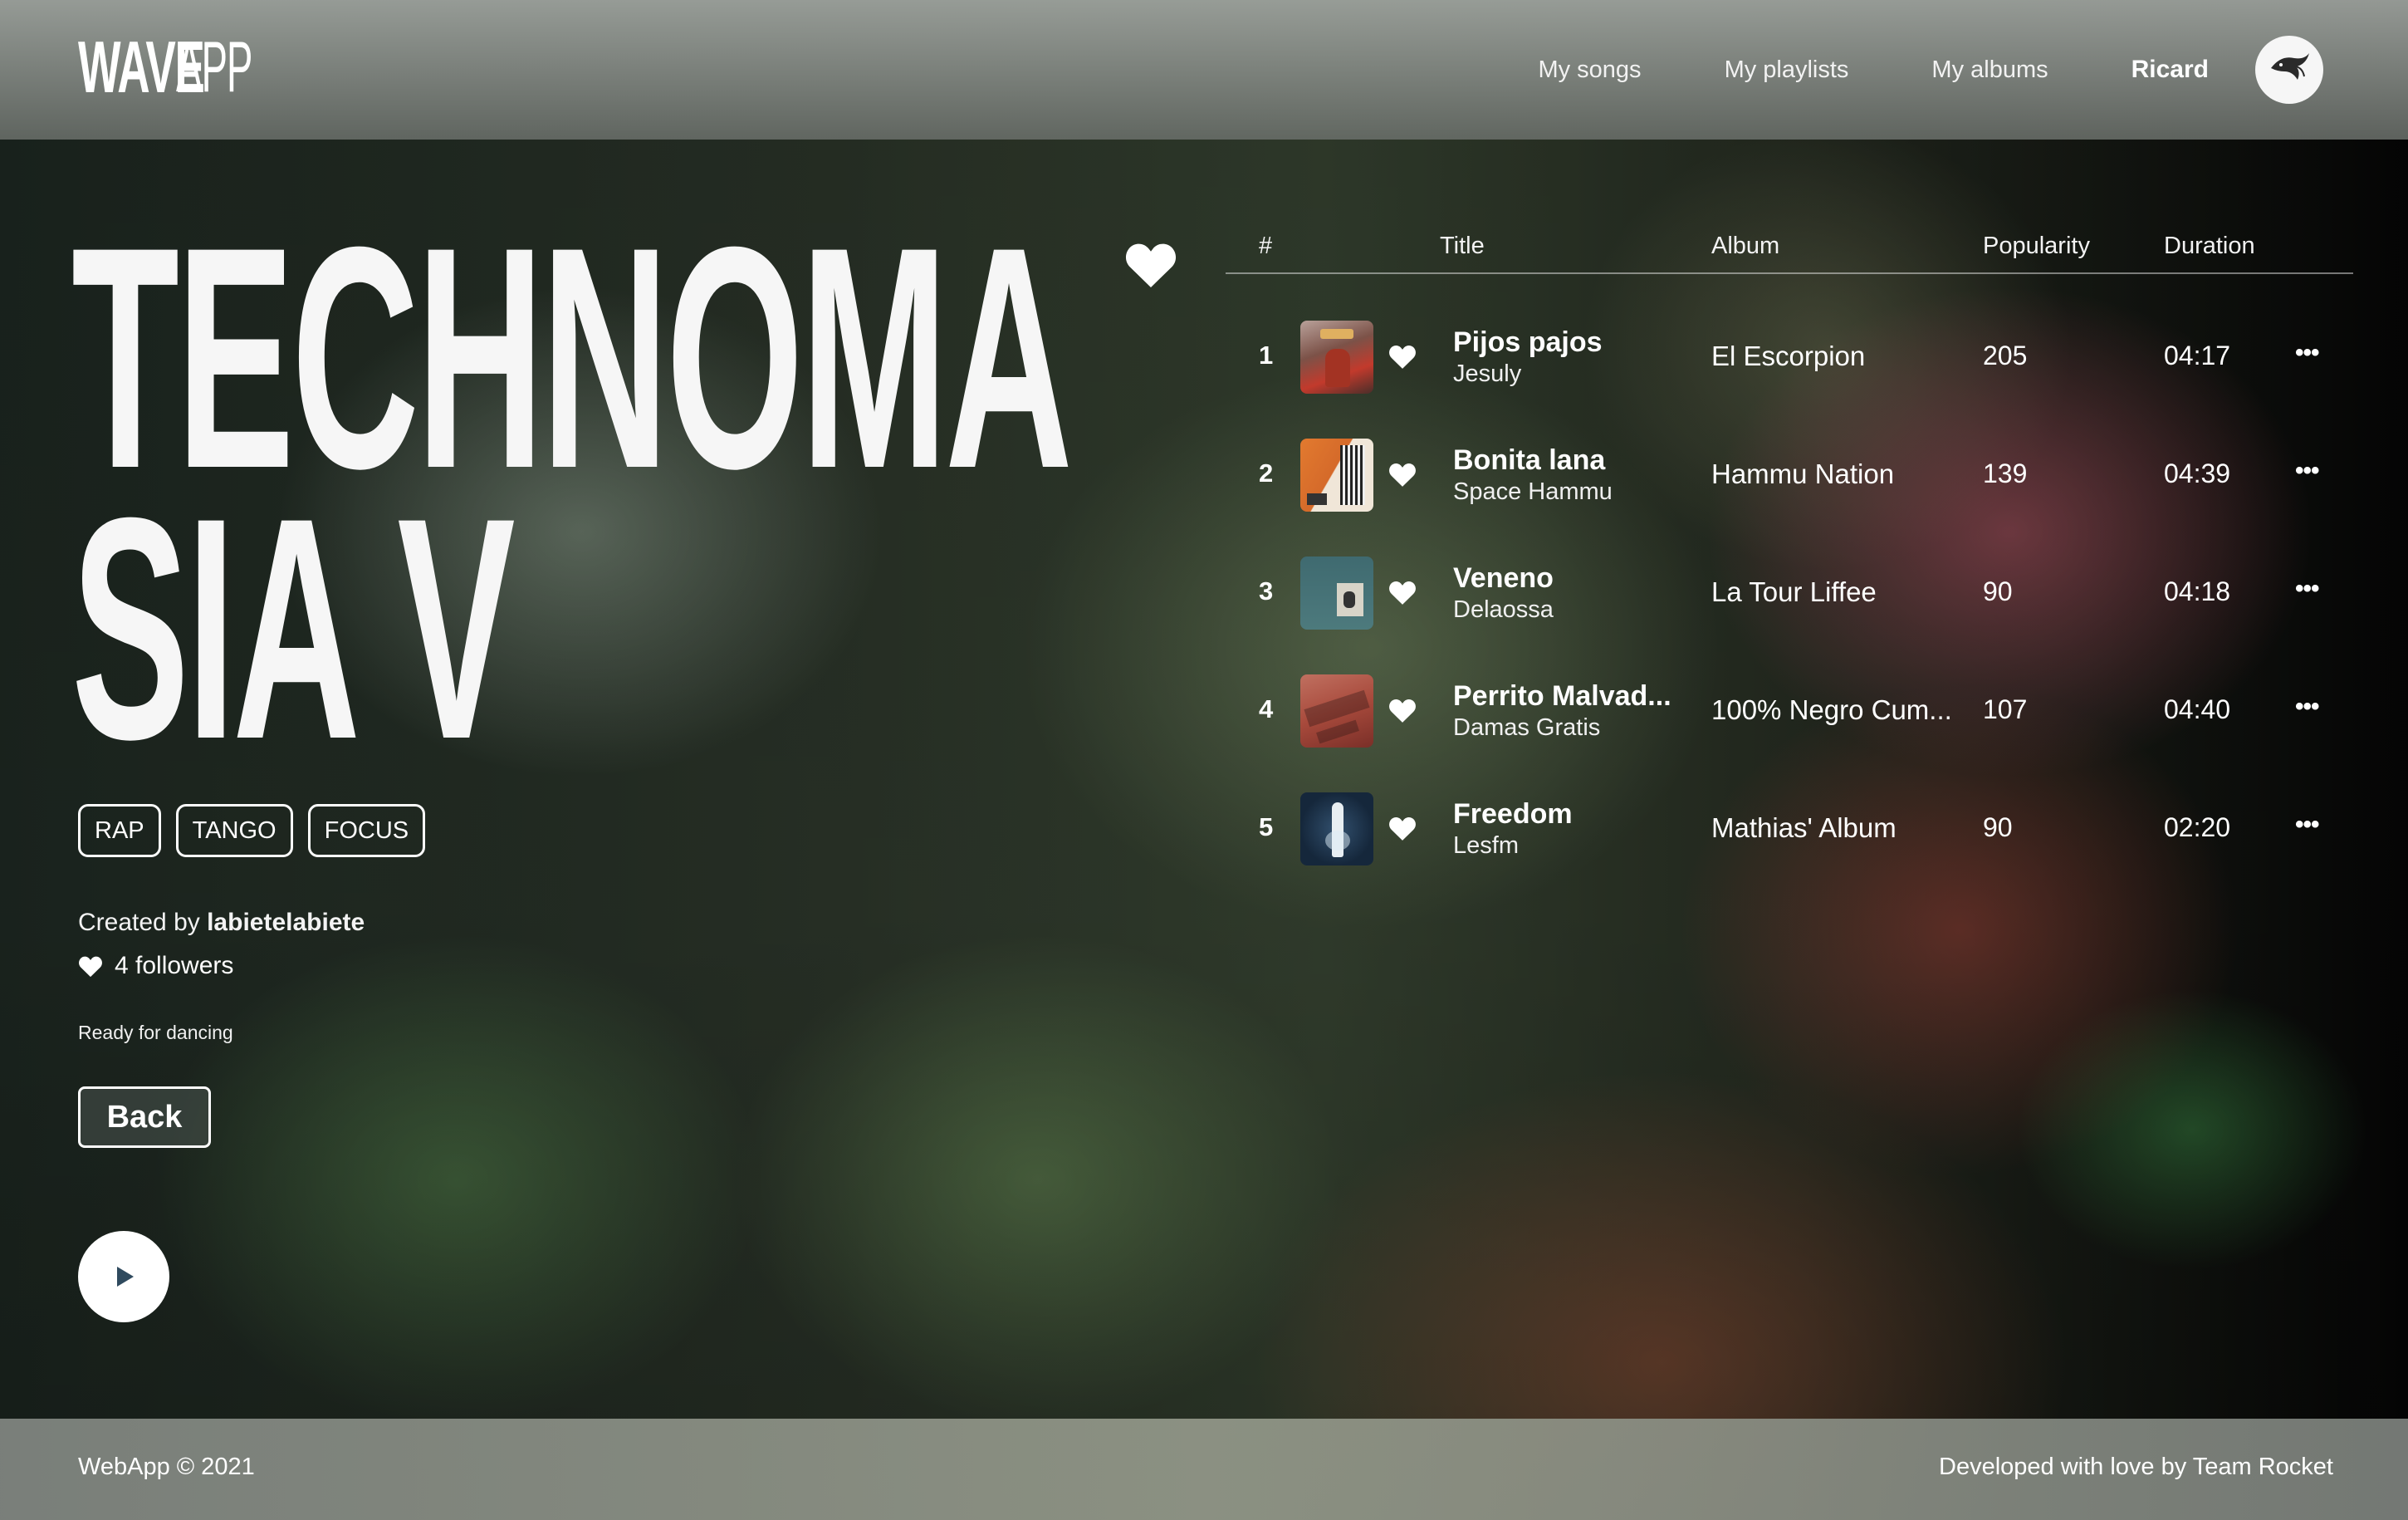  Describe the element at coordinates (144, 1117) in the screenshot. I see `back-button: Back` at that location.